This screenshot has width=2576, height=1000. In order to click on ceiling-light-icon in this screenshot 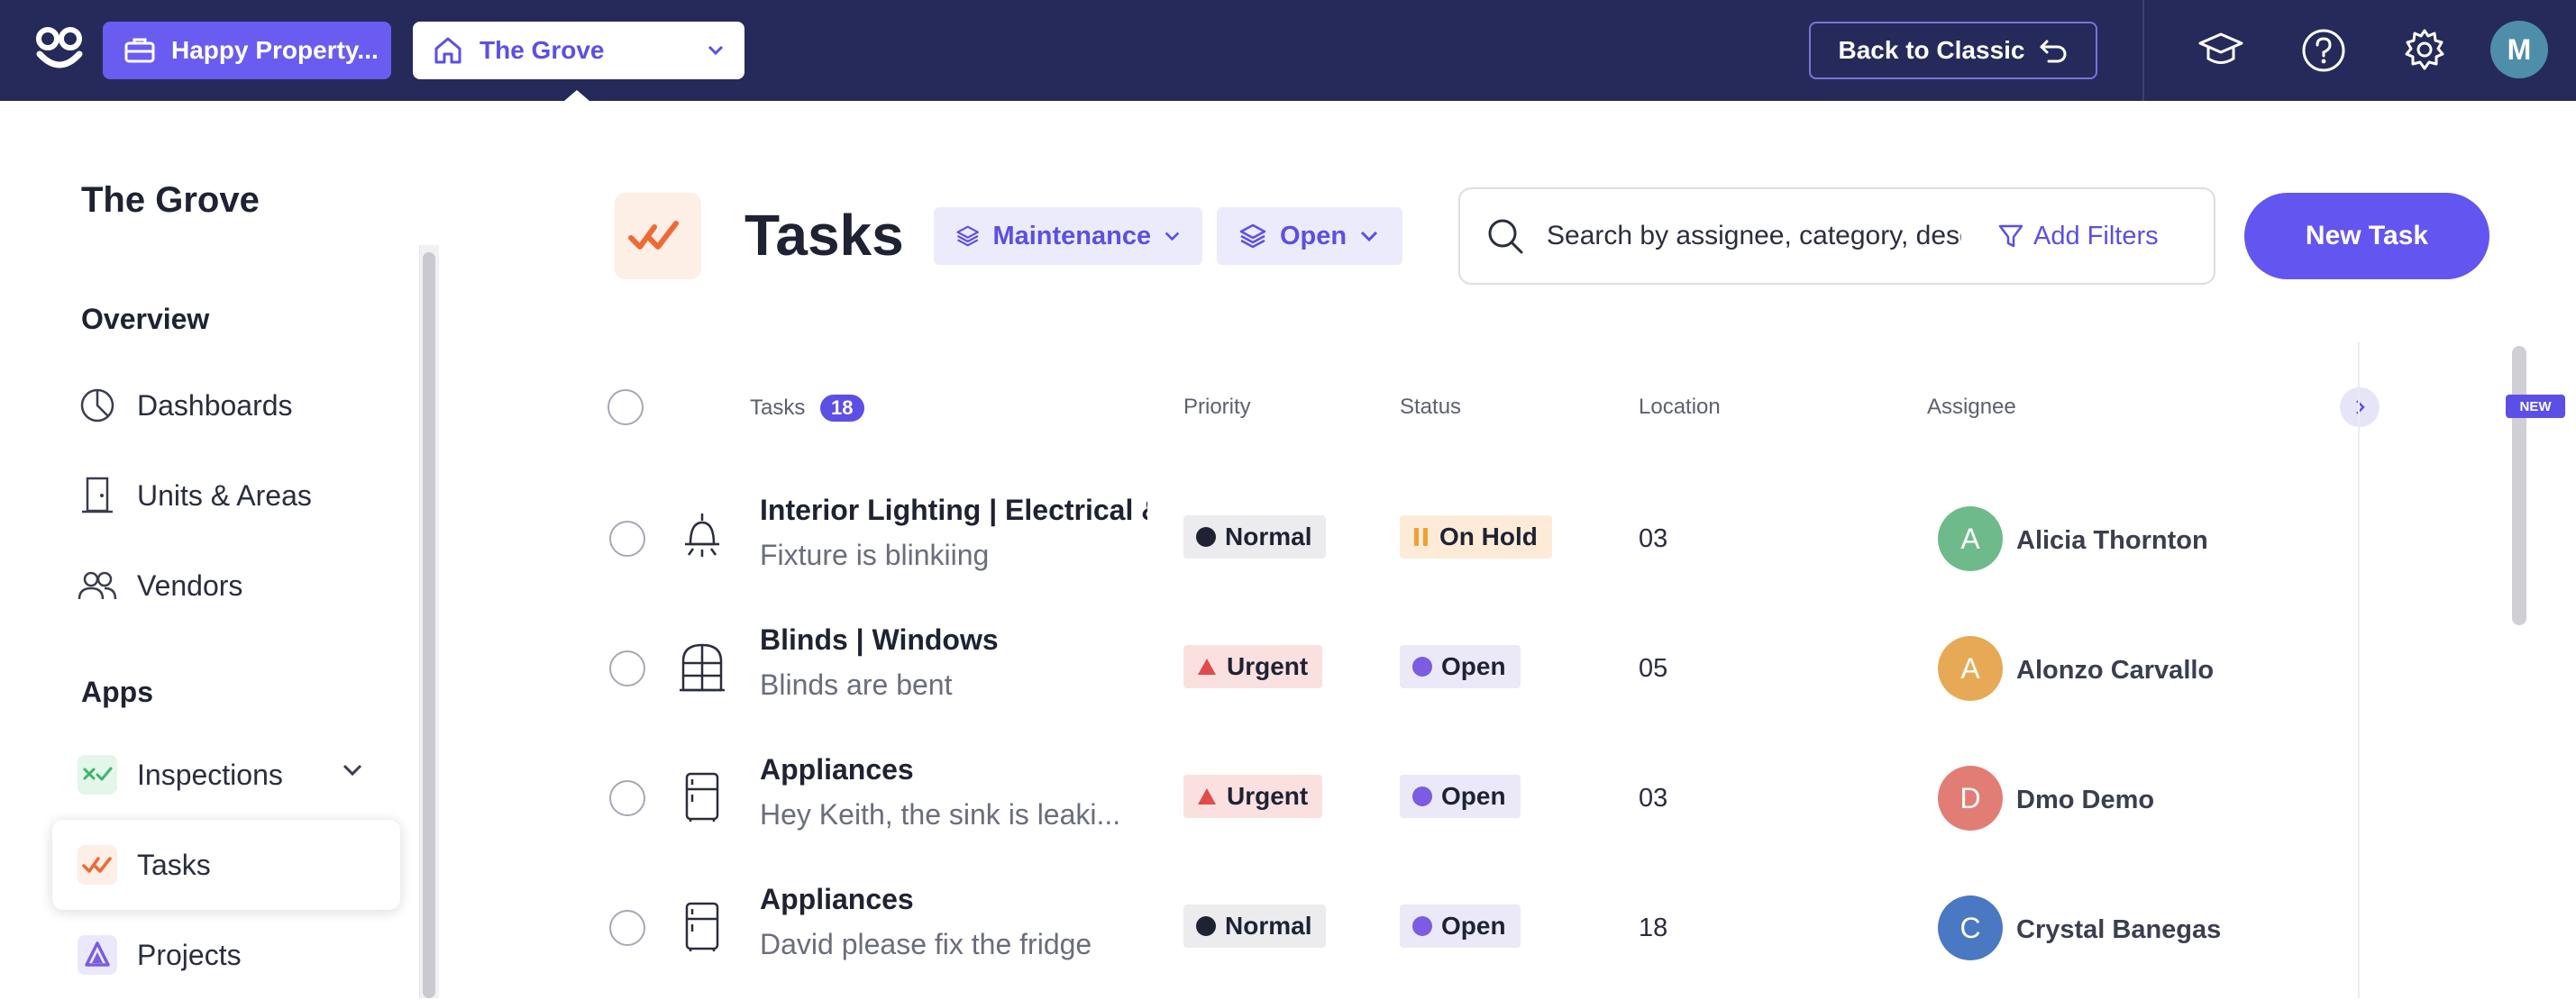, I will do `click(702, 536)`.